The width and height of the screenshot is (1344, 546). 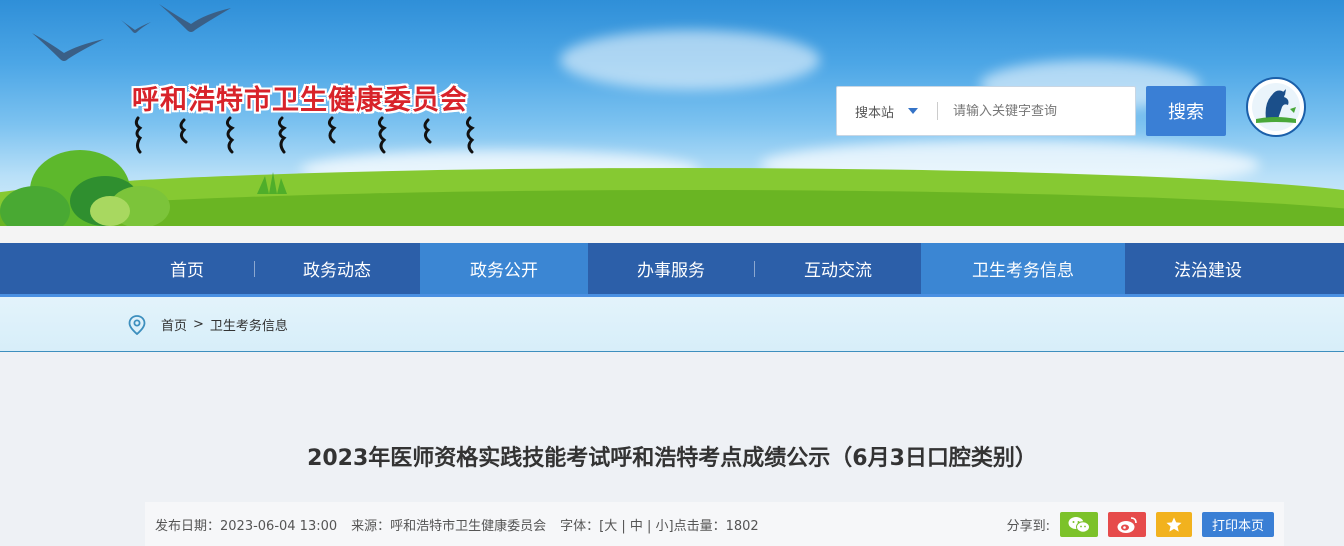 I want to click on weibo-icon, so click(x=1127, y=524).